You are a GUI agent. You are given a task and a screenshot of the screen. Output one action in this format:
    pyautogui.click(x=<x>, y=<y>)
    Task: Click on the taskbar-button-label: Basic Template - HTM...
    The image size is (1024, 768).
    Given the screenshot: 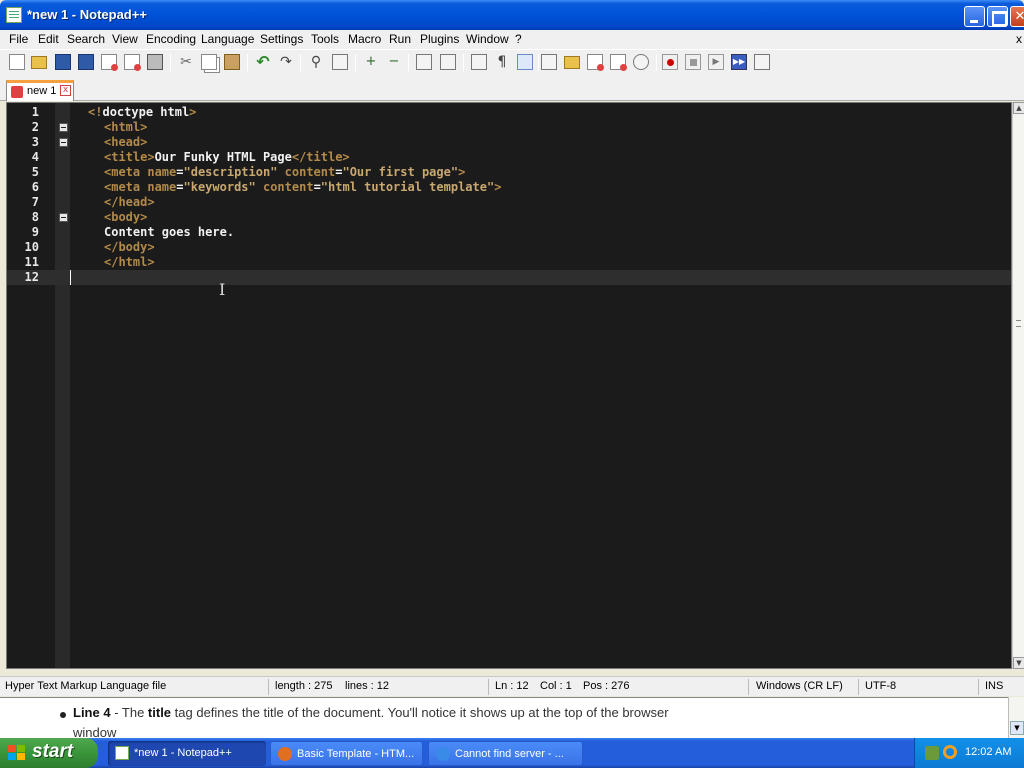 What is the action you would take?
    pyautogui.click(x=356, y=754)
    